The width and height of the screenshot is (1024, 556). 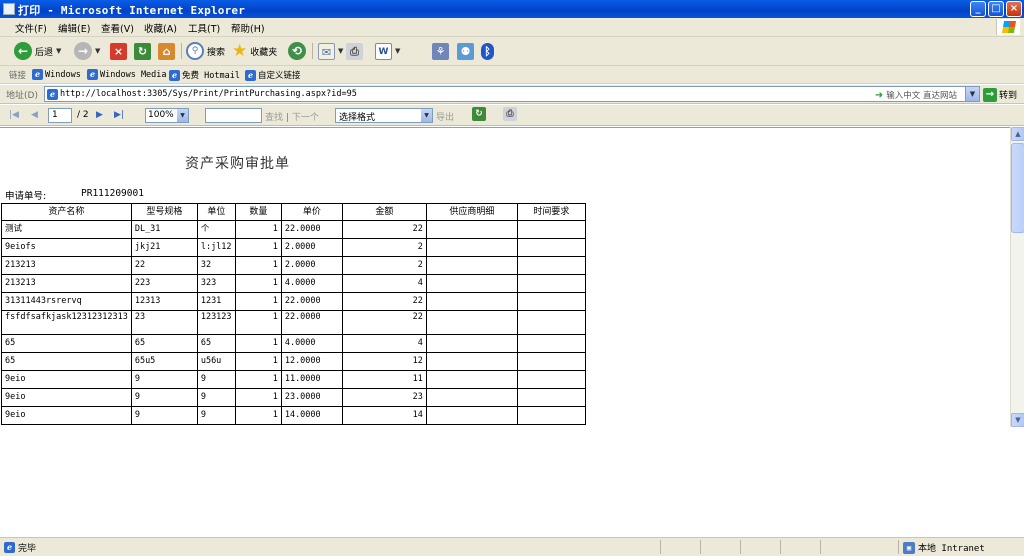 What do you see at coordinates (354, 51) in the screenshot?
I see `print-button: ⎙` at bounding box center [354, 51].